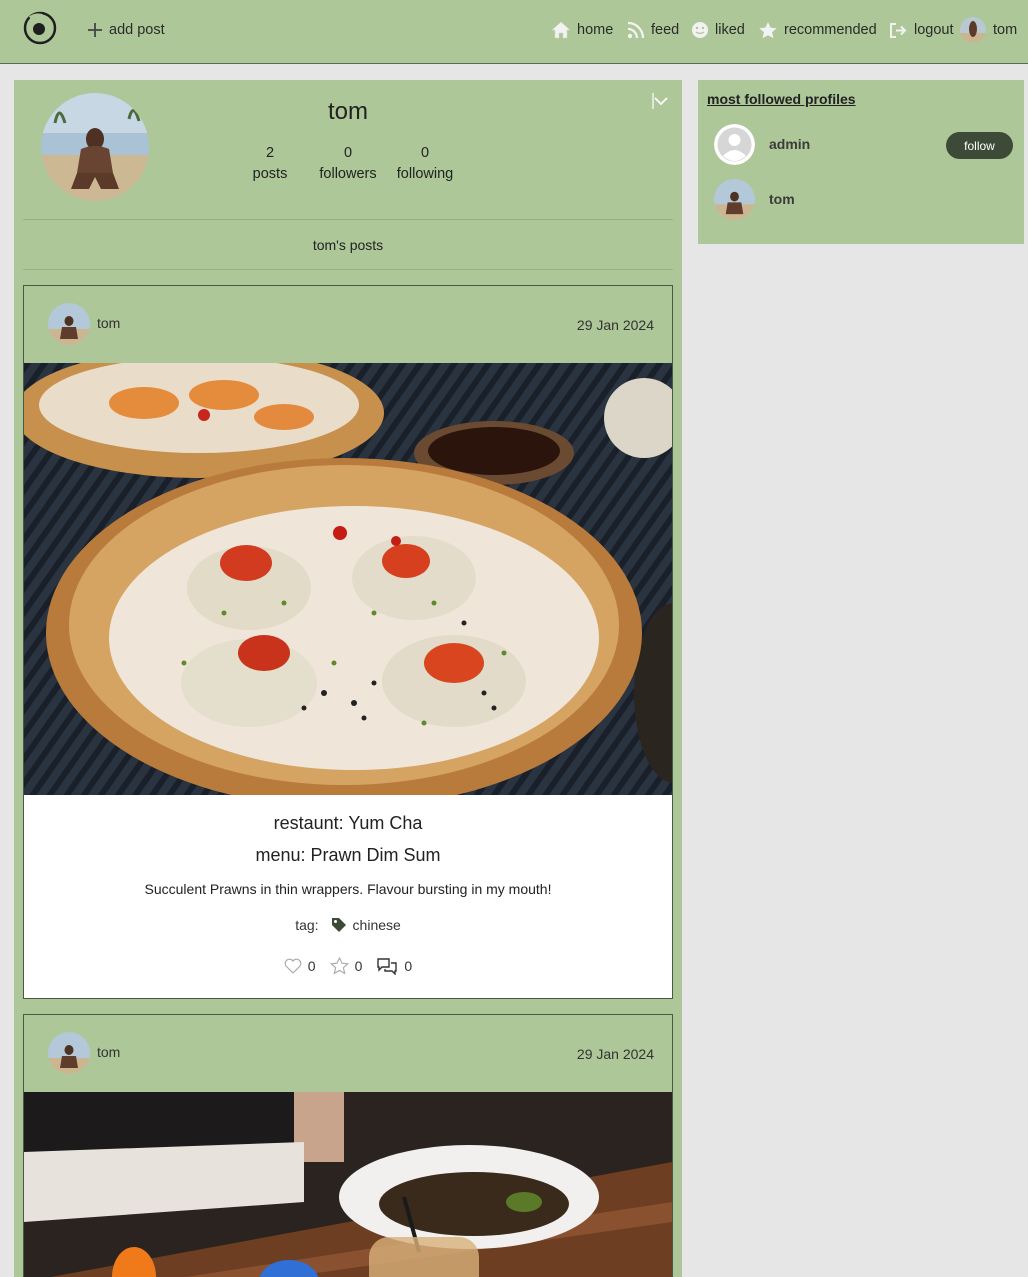 This screenshot has height=1277, width=1028. What do you see at coordinates (358, 966) in the screenshot?
I see `star-count: 0` at bounding box center [358, 966].